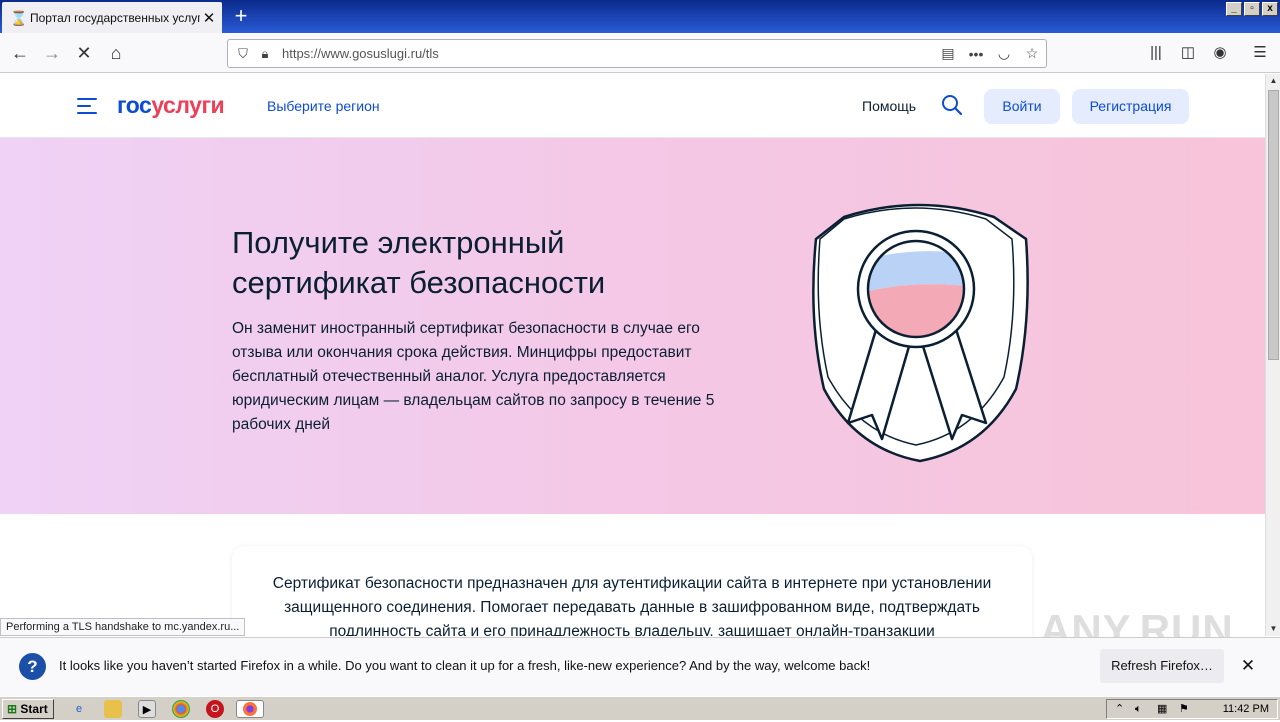 The height and width of the screenshot is (722, 1280). I want to click on question-icon: ?, so click(32, 666).